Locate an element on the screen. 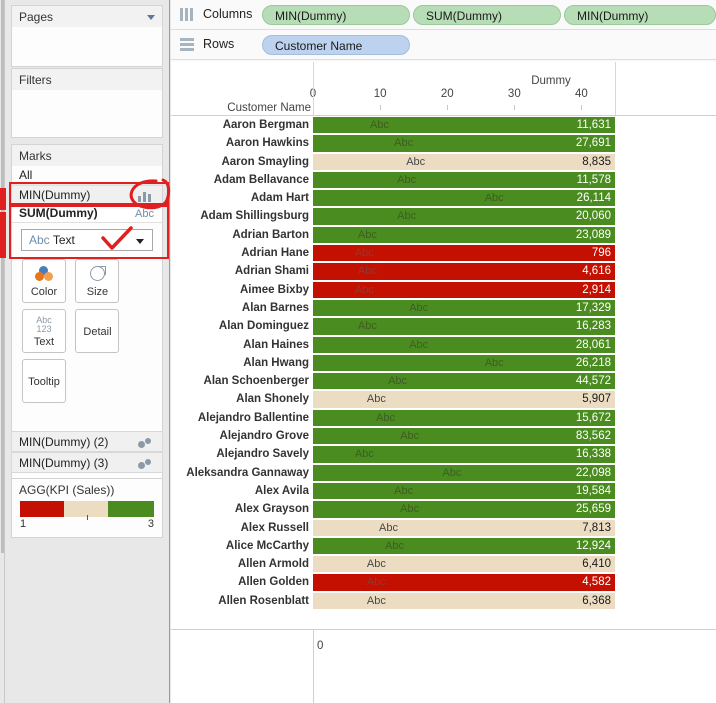 The width and height of the screenshot is (716, 703). row-header-label: Alan Shonely is located at coordinates (240, 399).